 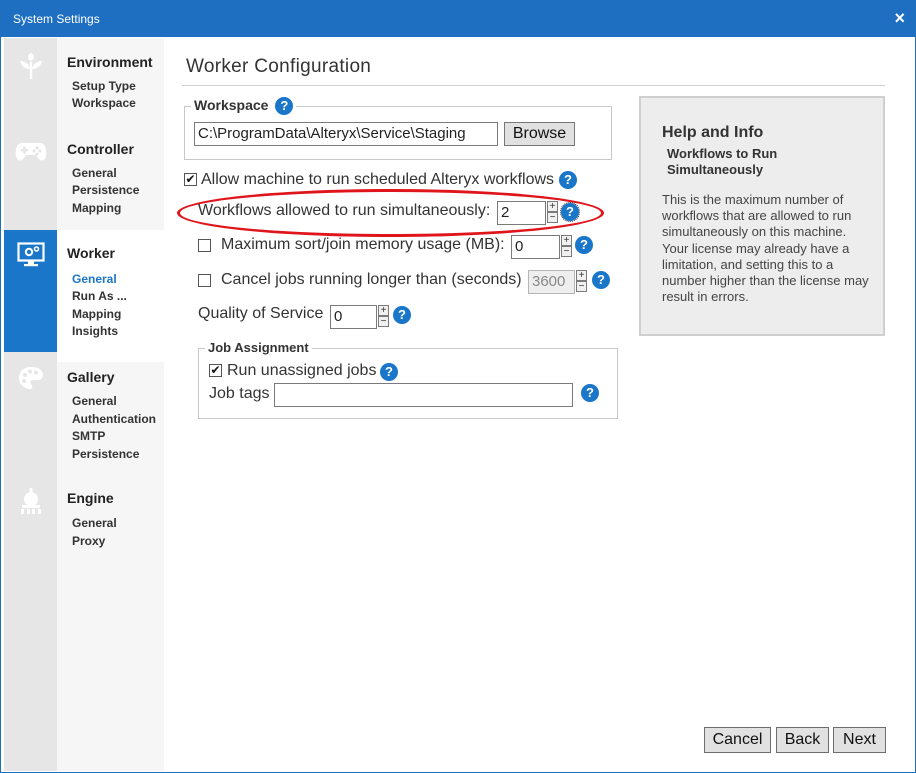 What do you see at coordinates (30, 619) in the screenshot?
I see `rail-engine` at bounding box center [30, 619].